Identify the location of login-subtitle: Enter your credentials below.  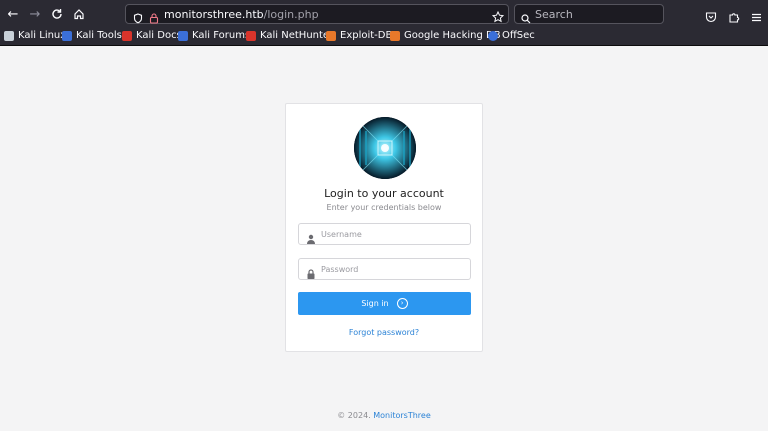
(384, 207).